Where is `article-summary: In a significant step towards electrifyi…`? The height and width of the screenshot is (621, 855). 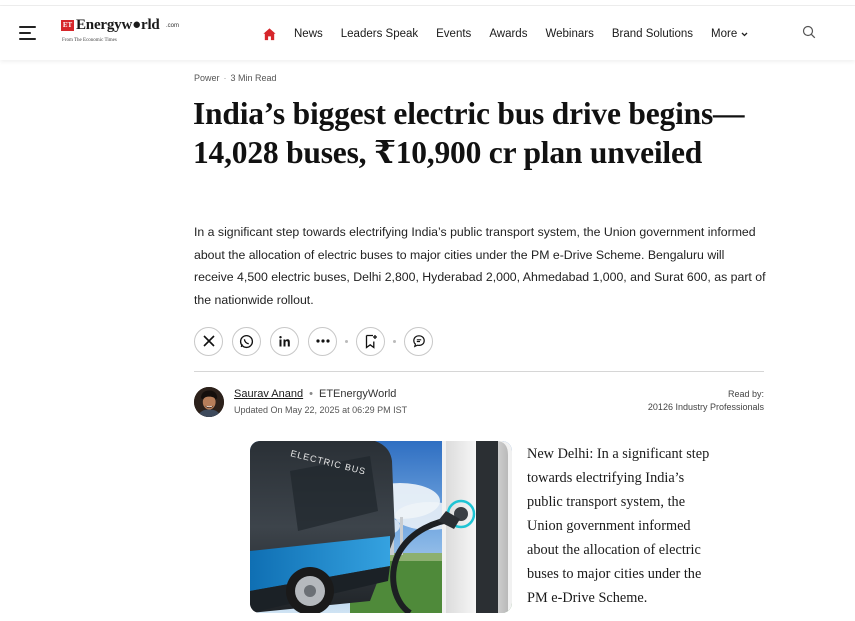
article-summary: In a significant step towards electrifyi… is located at coordinates (480, 266).